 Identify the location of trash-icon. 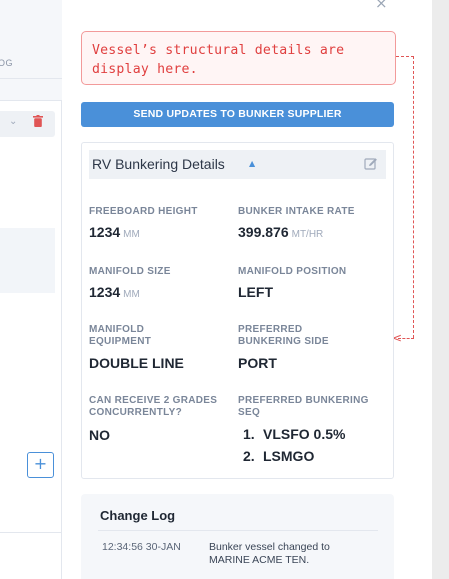
(38, 121).